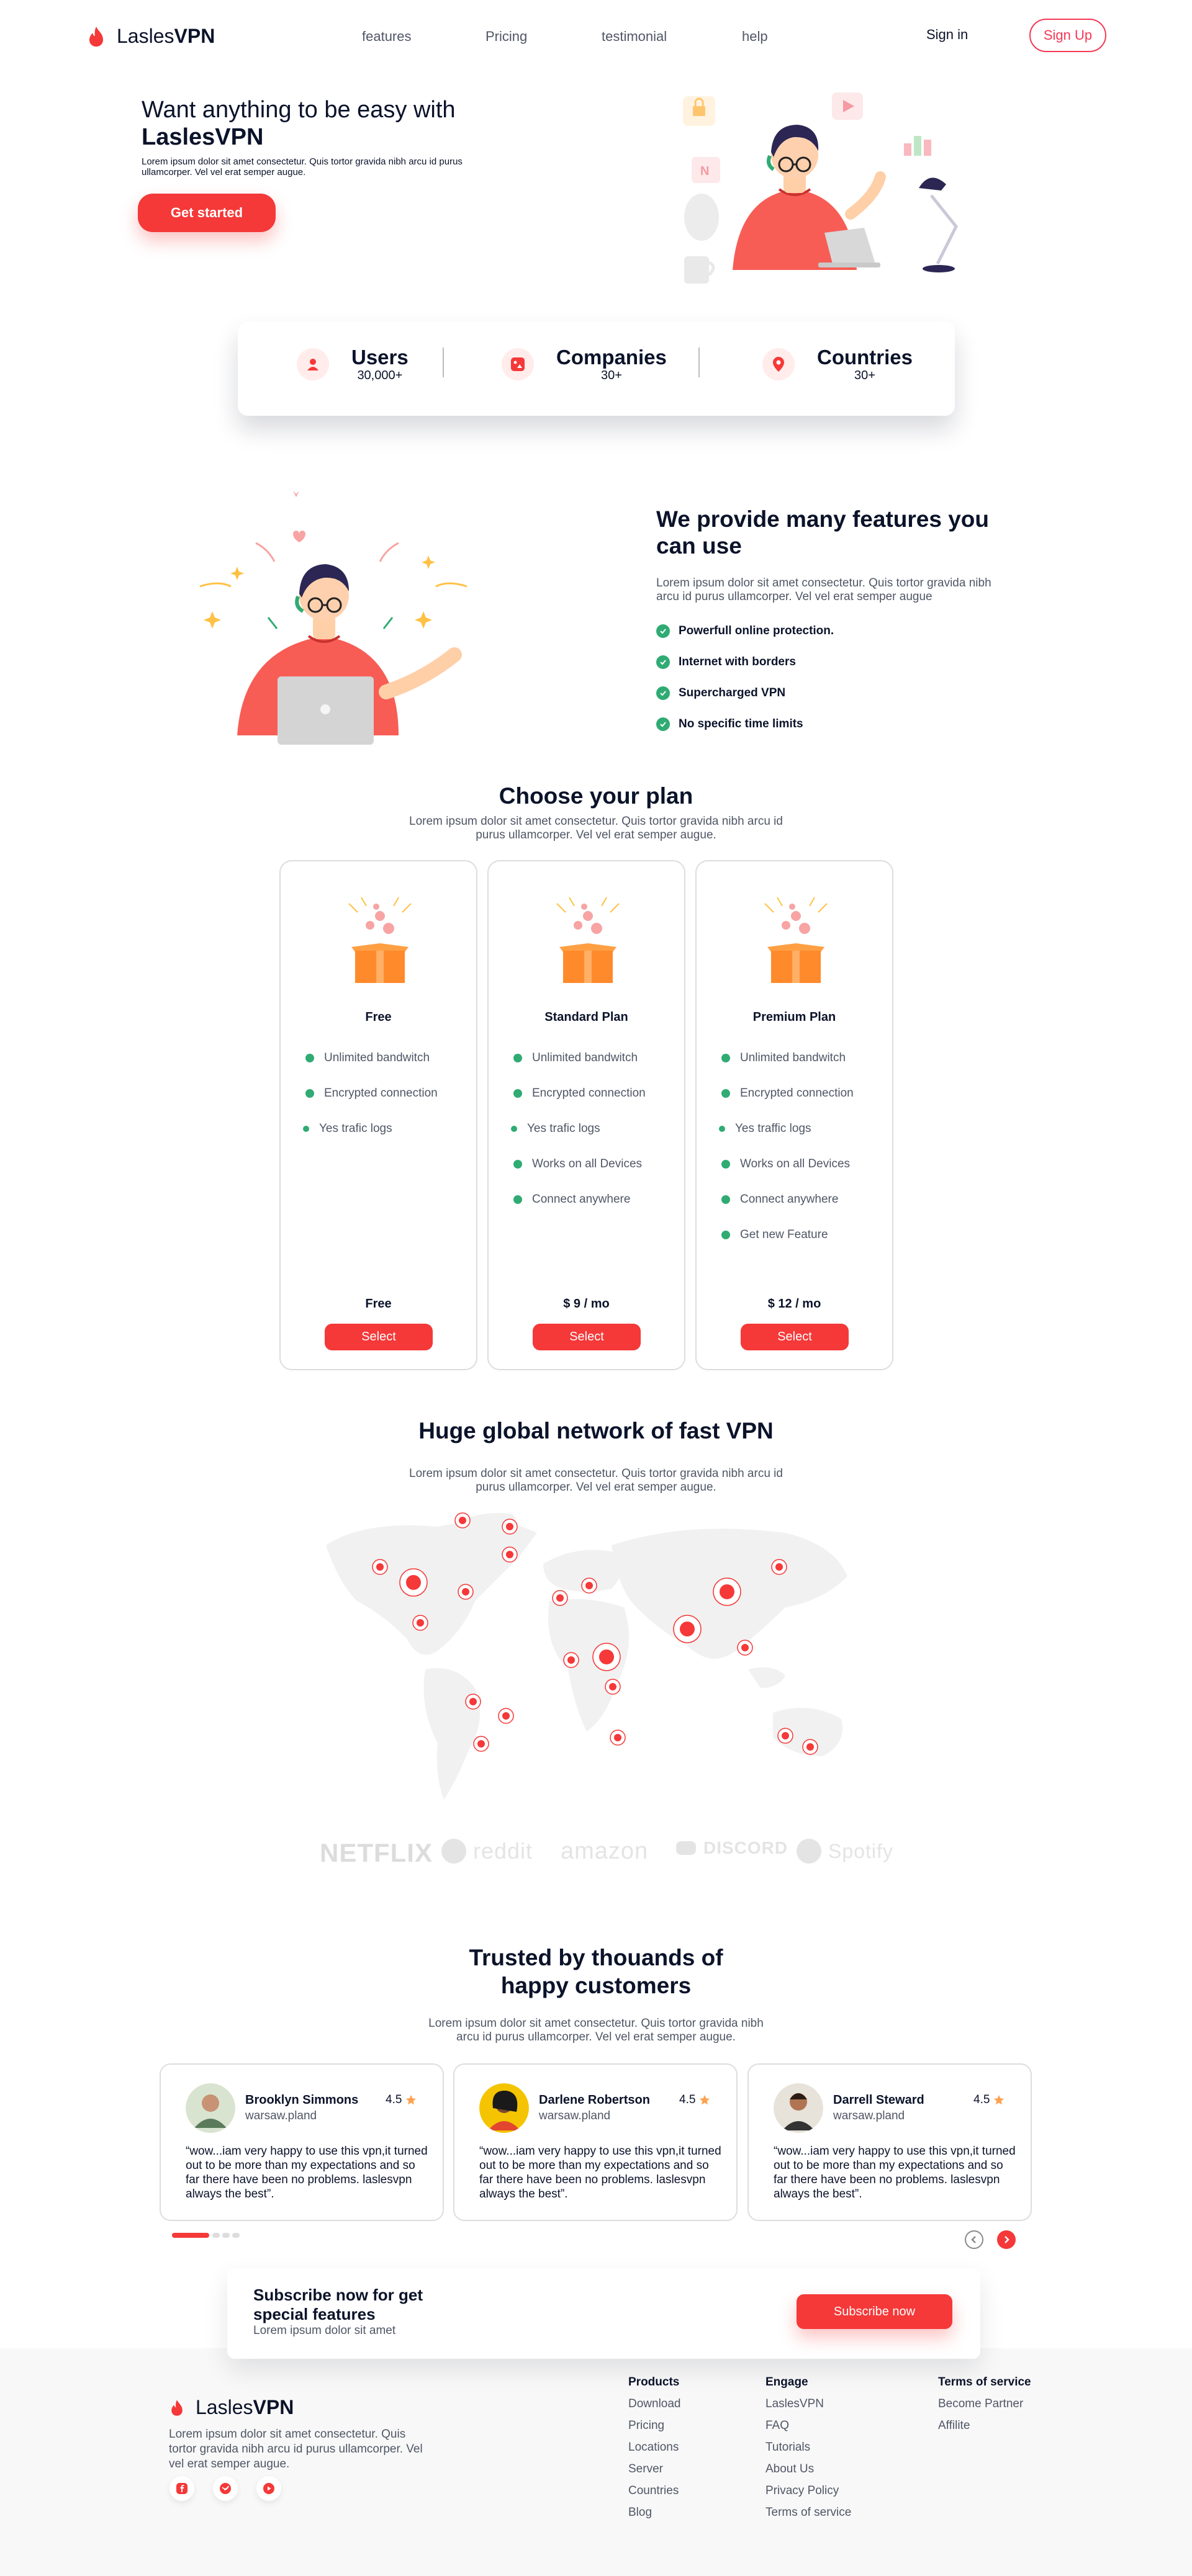 The height and width of the screenshot is (2576, 1192). What do you see at coordinates (755, 37) in the screenshot?
I see `nav-link-help: help` at bounding box center [755, 37].